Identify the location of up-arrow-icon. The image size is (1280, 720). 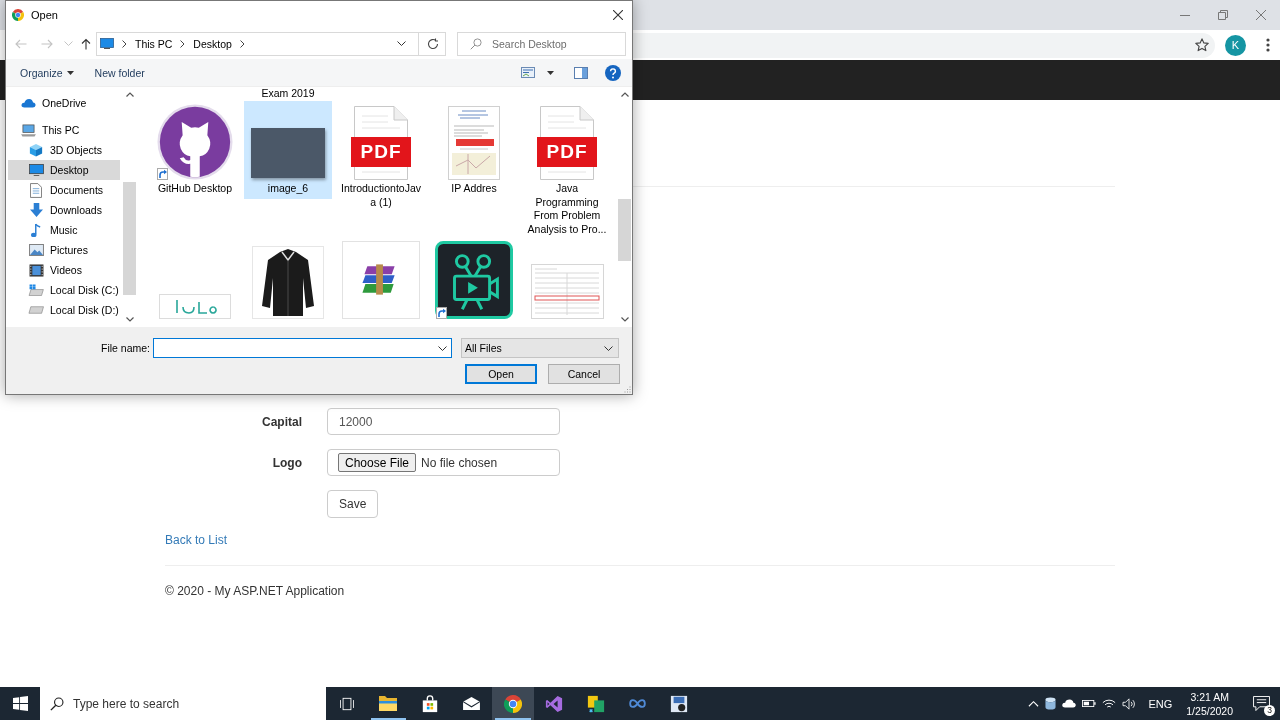
(86, 43).